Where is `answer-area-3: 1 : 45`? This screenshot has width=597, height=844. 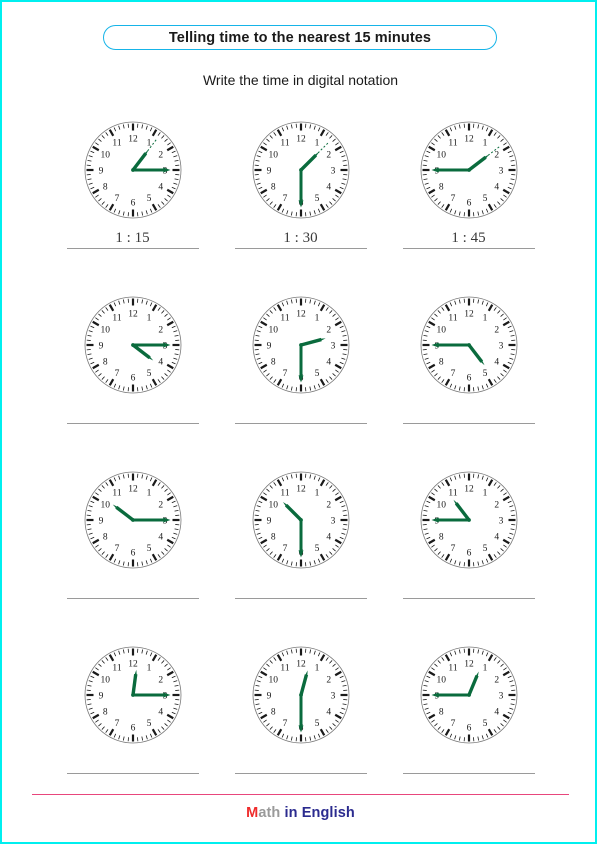
answer-area-3: 1 : 45 is located at coordinates (468, 238).